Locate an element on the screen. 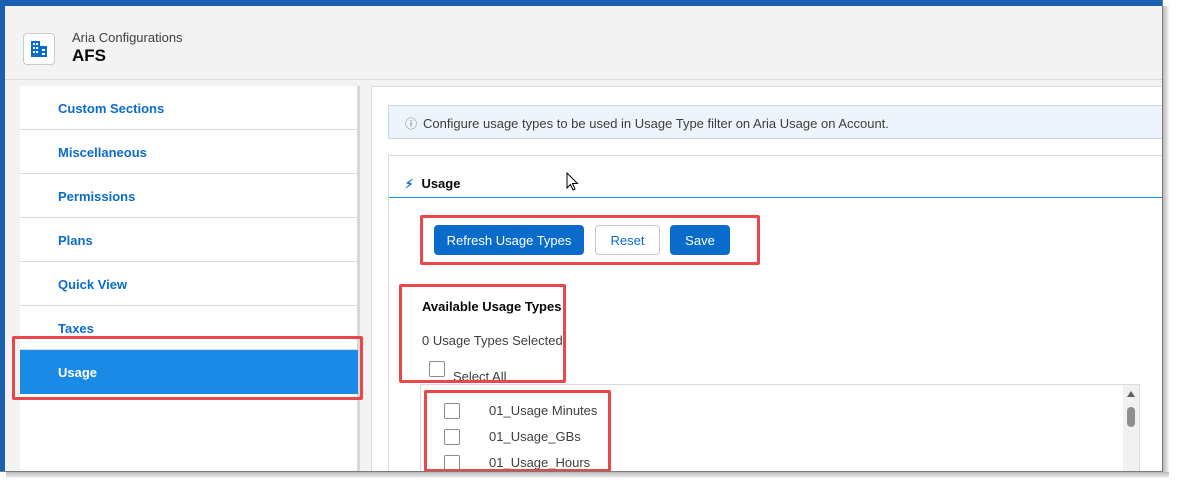  scroll-up-icon is located at coordinates (1131, 394).